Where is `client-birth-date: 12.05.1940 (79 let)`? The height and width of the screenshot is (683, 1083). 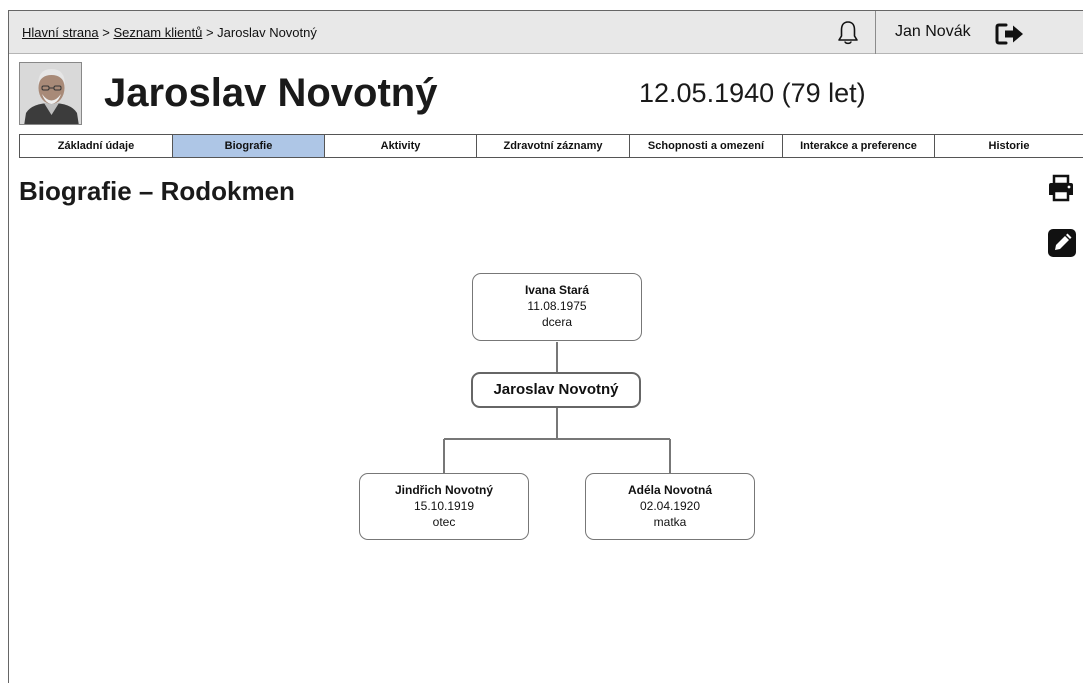 client-birth-date: 12.05.1940 (79 let) is located at coordinates (752, 93).